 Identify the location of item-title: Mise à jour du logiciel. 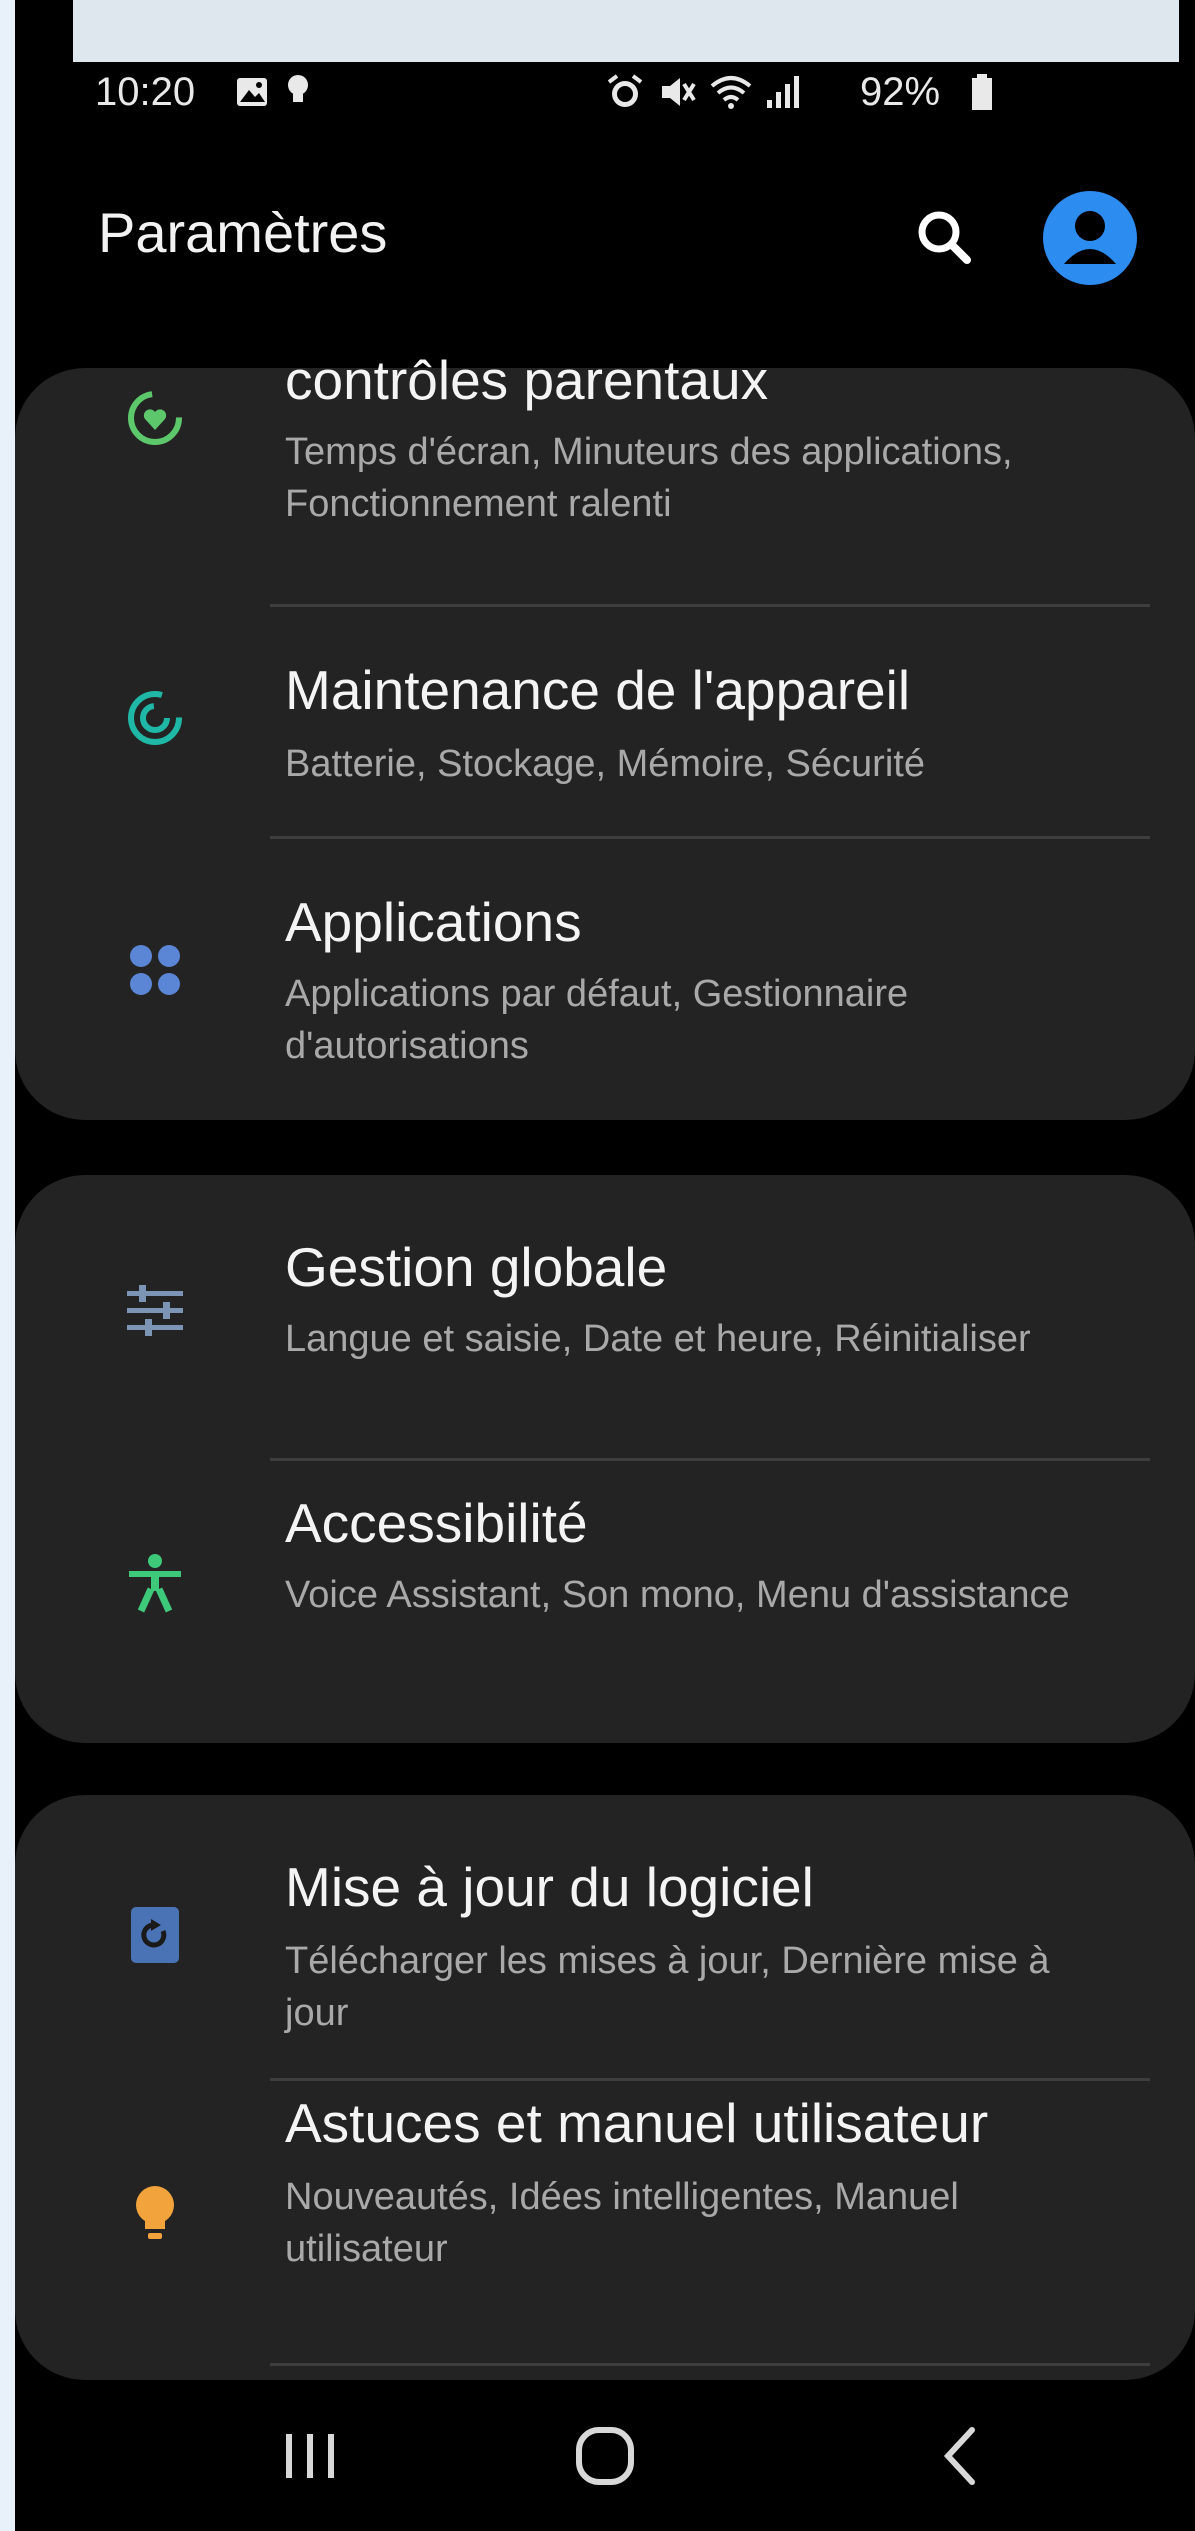
(549, 1887).